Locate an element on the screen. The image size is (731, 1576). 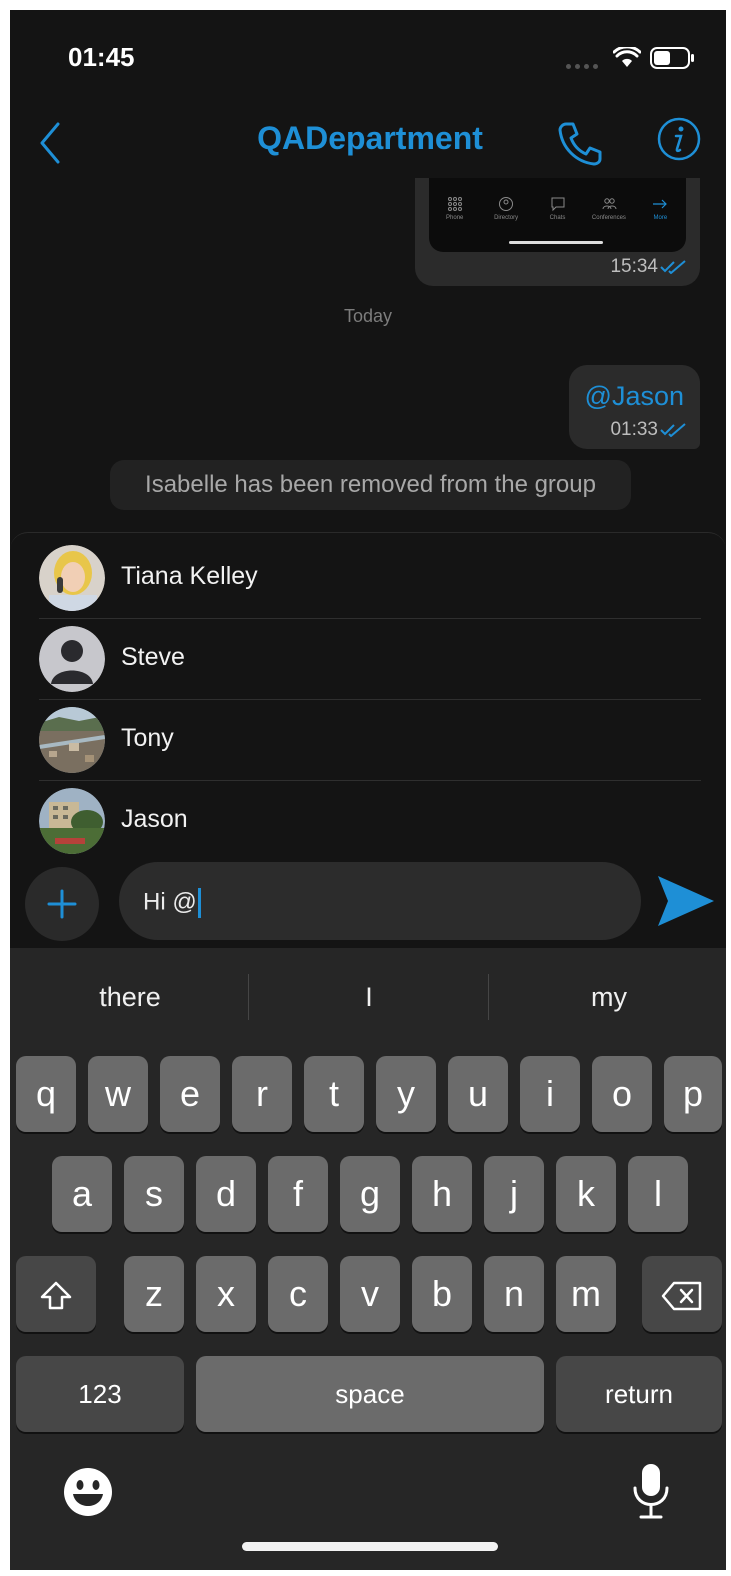
mention-name: Steve is located at coordinates (153, 657).